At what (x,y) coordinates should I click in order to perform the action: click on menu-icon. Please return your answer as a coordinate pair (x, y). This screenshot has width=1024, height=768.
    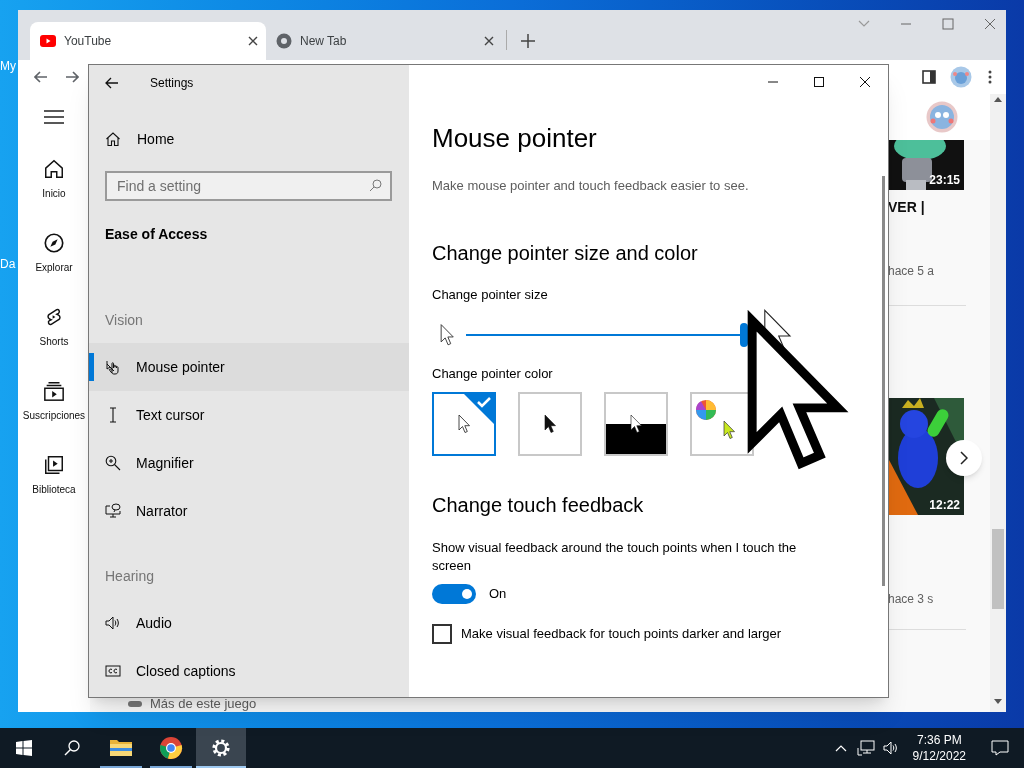
    Looking at the image, I should click on (54, 117).